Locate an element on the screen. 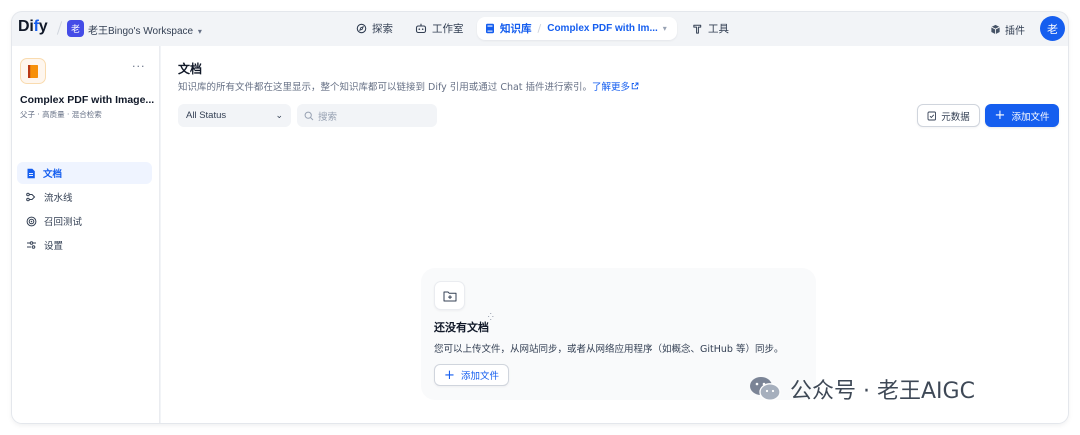 The image size is (1080, 435). status-filter-select: All Status ⌄ is located at coordinates (234, 115).